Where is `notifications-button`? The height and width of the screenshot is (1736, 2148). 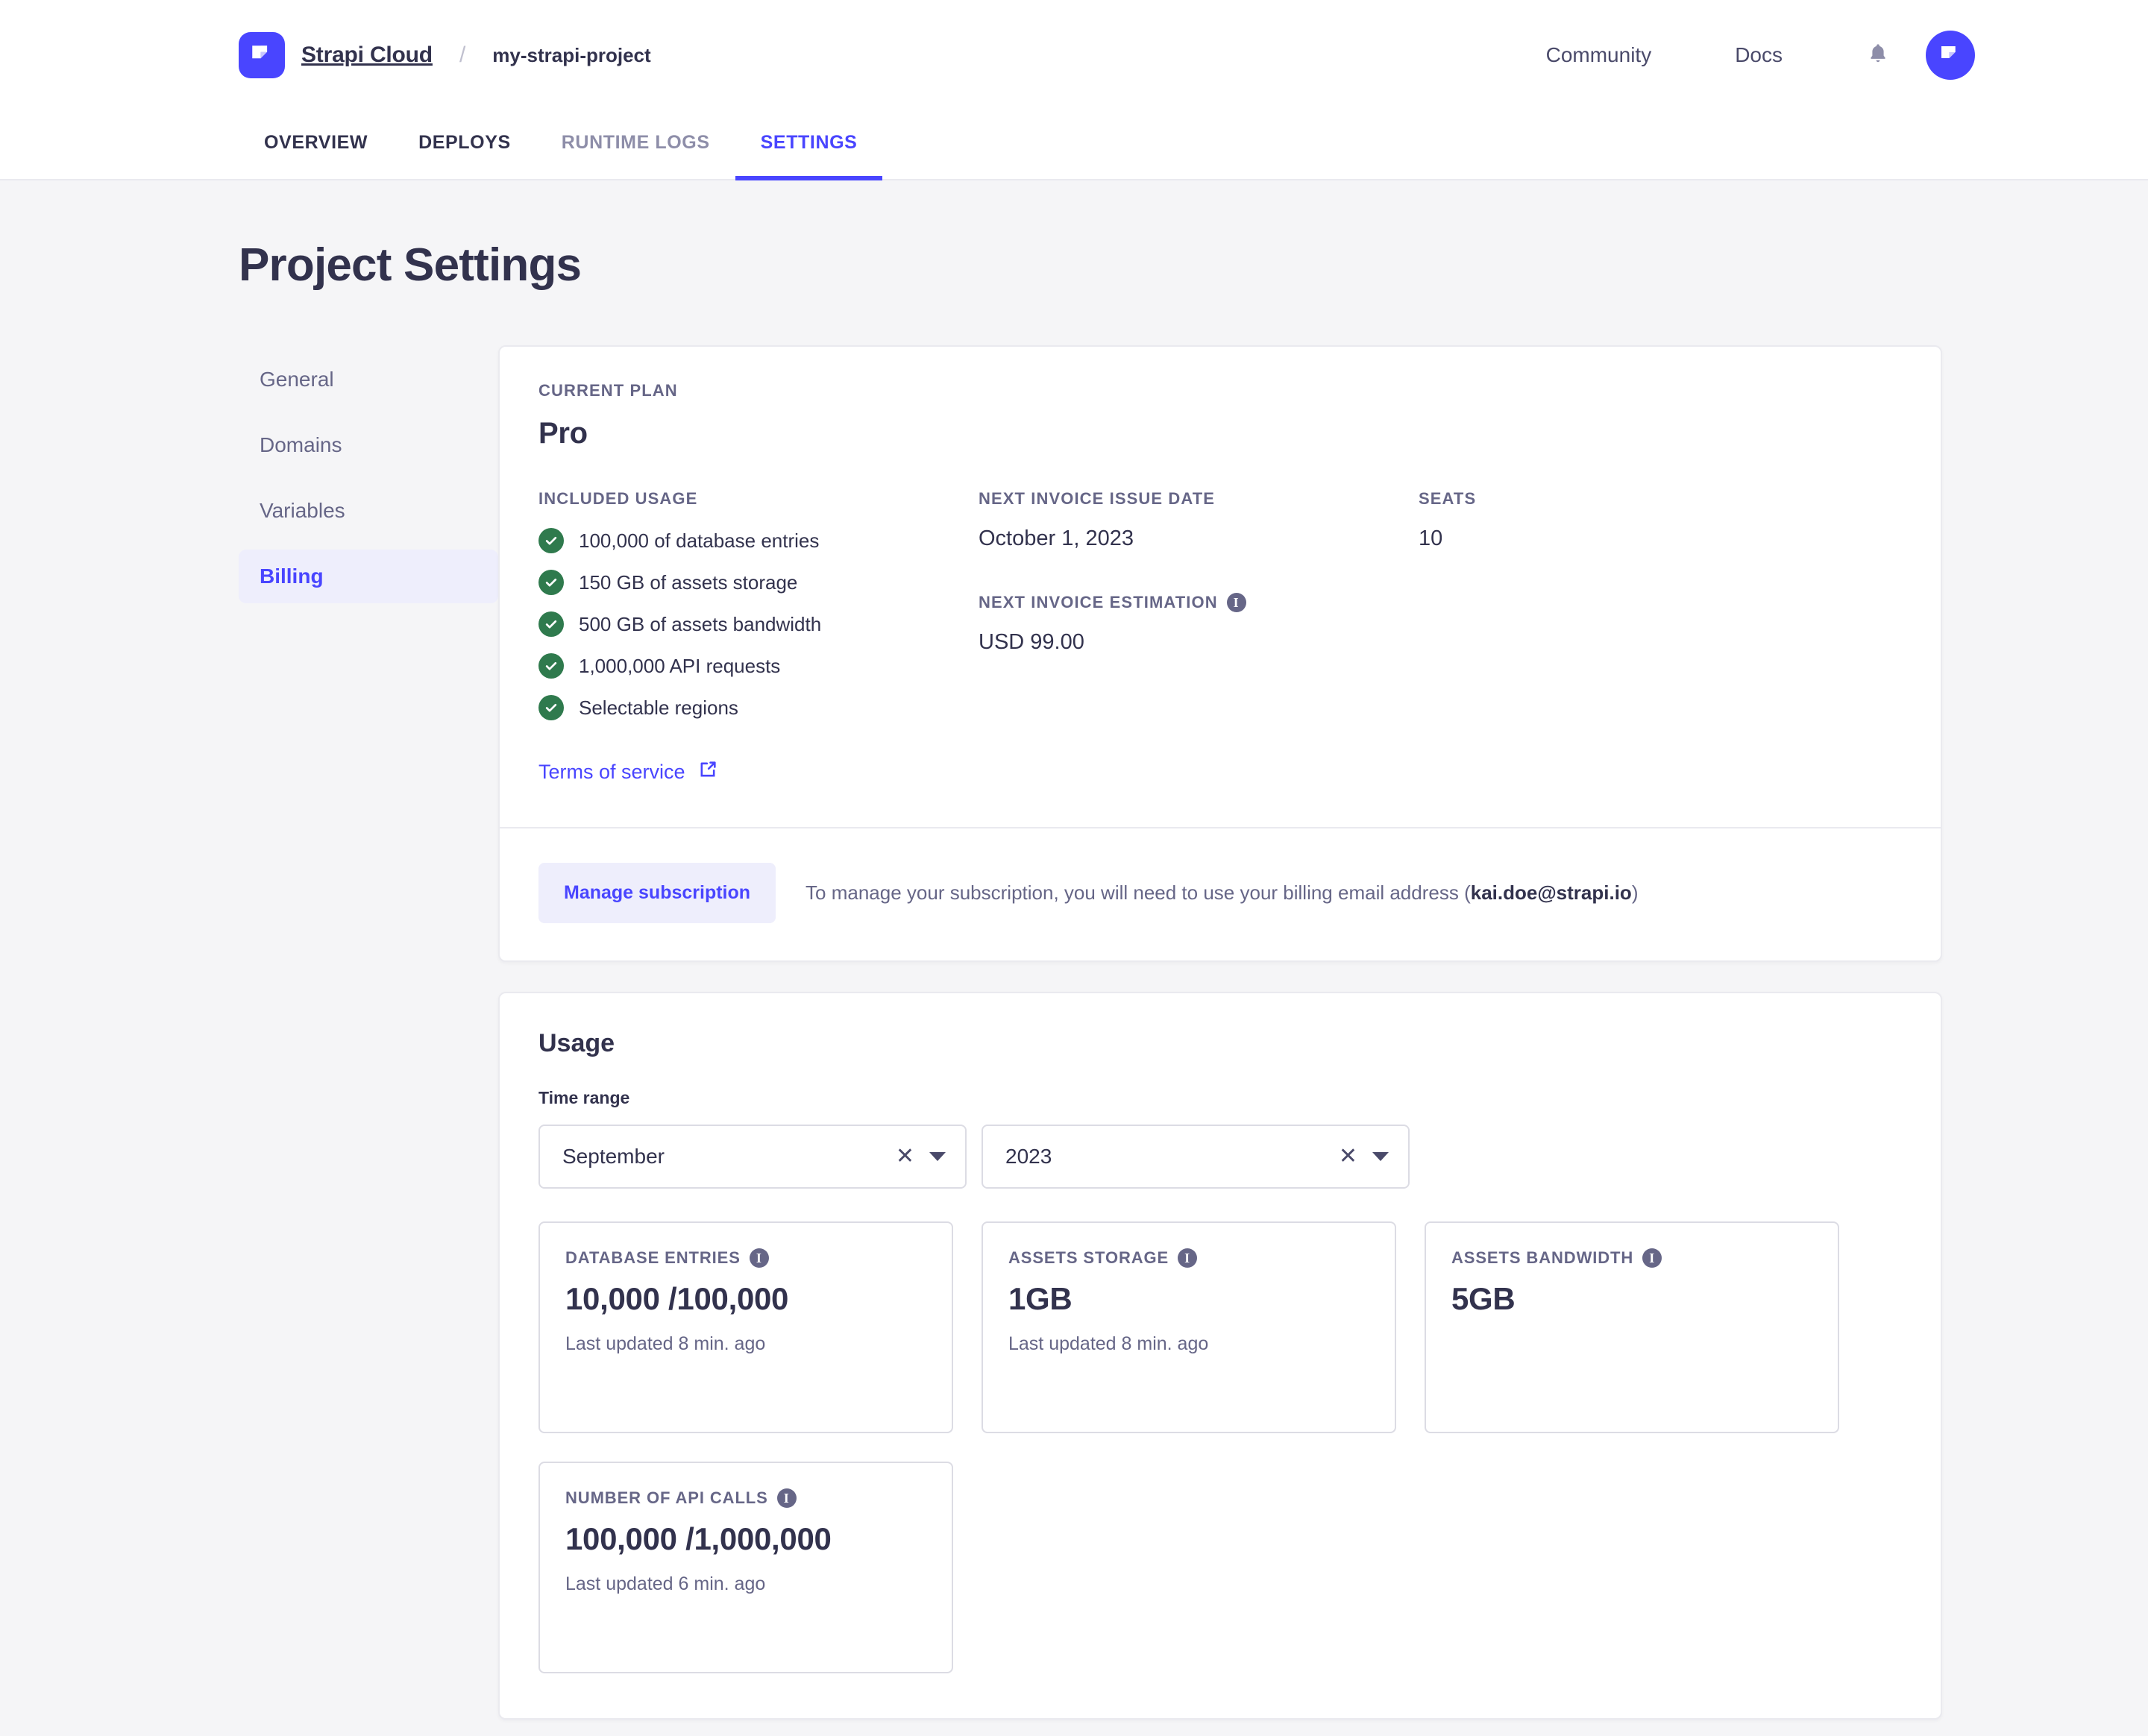
notifications-button is located at coordinates (1875, 55).